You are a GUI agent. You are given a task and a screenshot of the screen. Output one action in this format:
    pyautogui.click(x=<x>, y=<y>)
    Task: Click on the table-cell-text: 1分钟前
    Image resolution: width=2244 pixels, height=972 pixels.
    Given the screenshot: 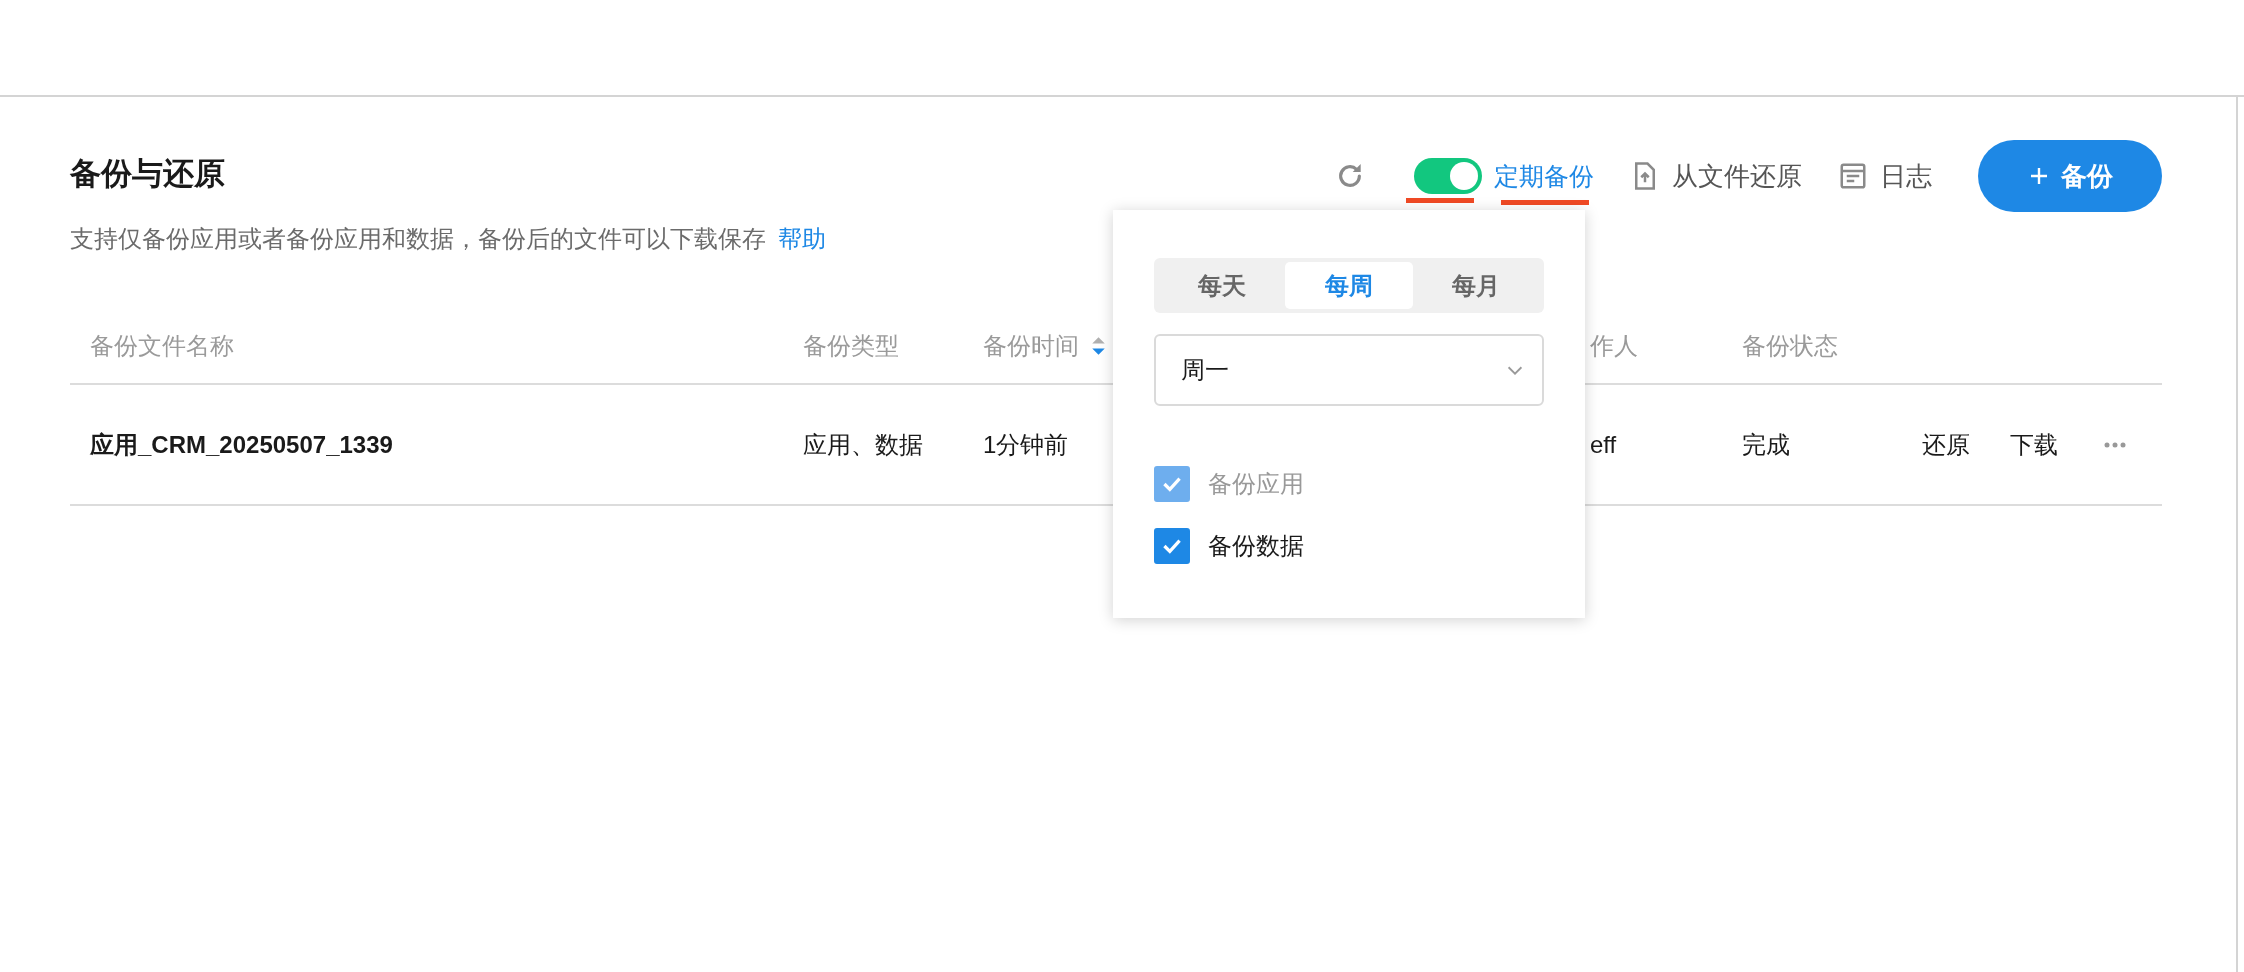 What is the action you would take?
    pyautogui.click(x=1026, y=444)
    